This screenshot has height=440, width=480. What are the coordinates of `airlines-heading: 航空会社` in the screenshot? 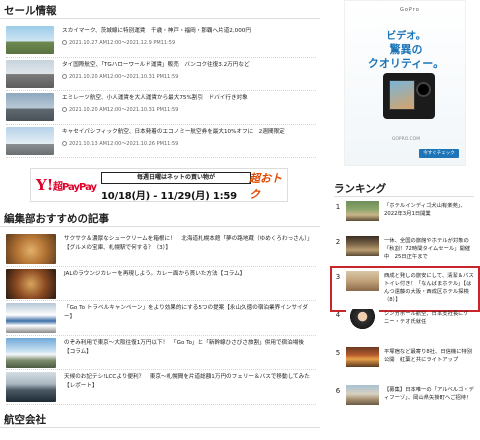 It's located at (160, 420).